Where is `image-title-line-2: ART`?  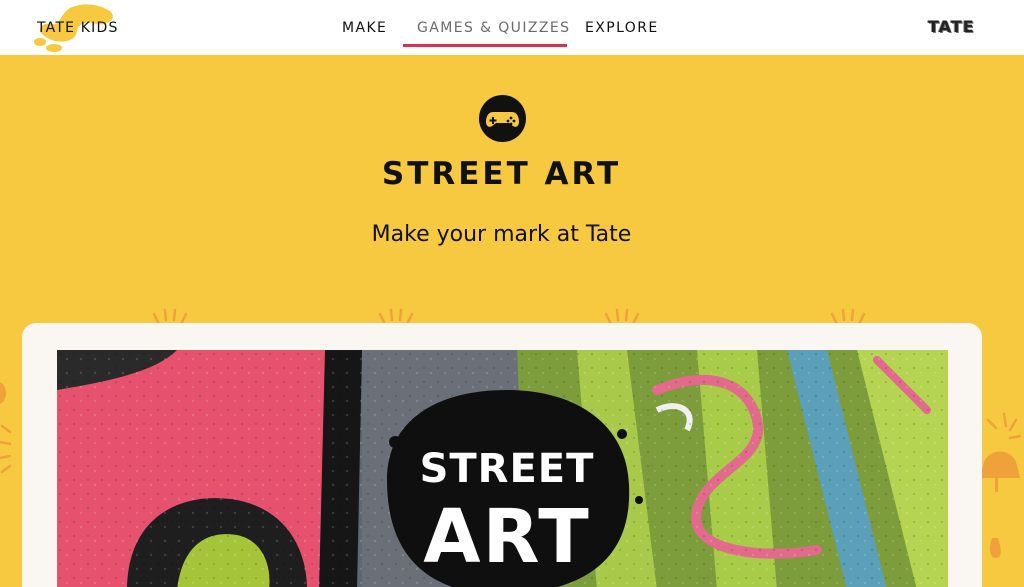 image-title-line-2: ART is located at coordinates (507, 537).